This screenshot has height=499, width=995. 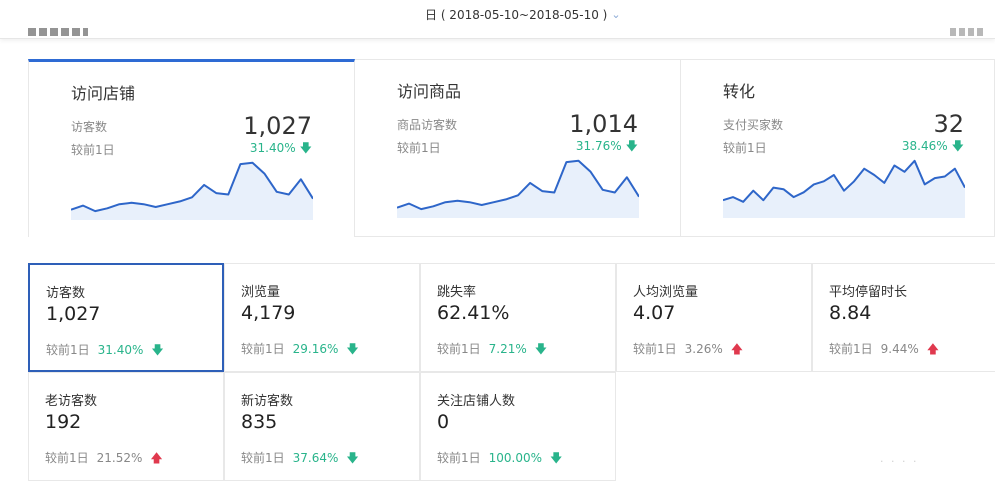 What do you see at coordinates (598, 146) in the screenshot?
I see `card-change-percent: 31.76%` at bounding box center [598, 146].